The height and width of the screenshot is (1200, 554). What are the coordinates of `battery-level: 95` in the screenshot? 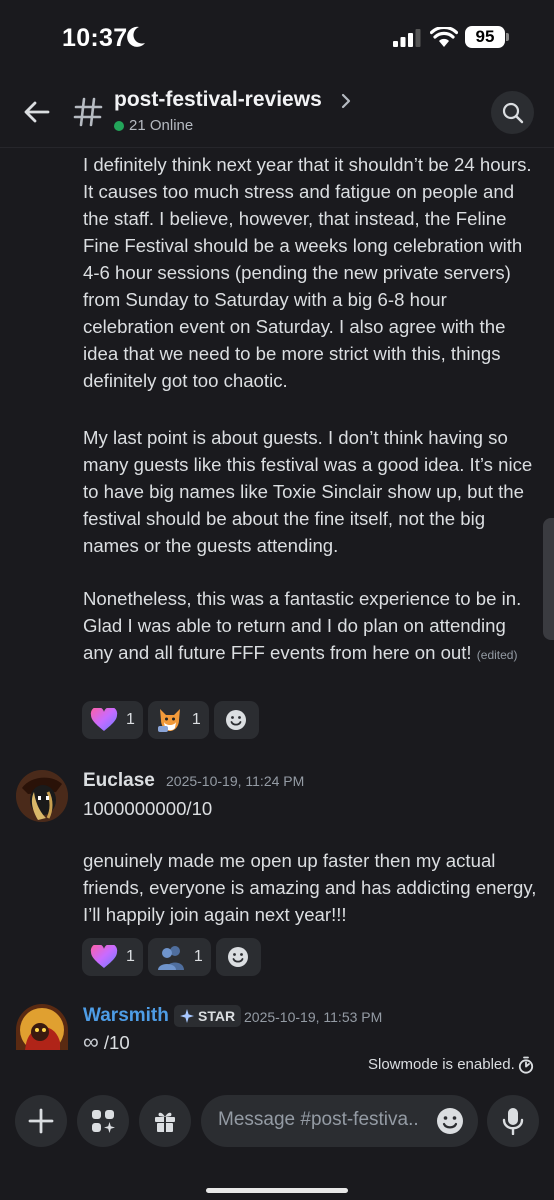 It's located at (485, 37).